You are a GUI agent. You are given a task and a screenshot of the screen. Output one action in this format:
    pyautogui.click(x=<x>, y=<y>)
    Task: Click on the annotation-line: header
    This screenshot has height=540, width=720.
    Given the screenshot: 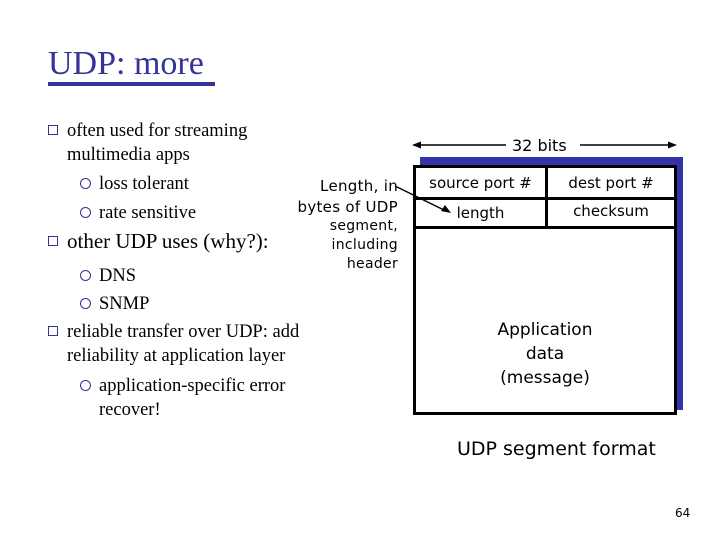 What is the action you would take?
    pyautogui.click(x=372, y=264)
    